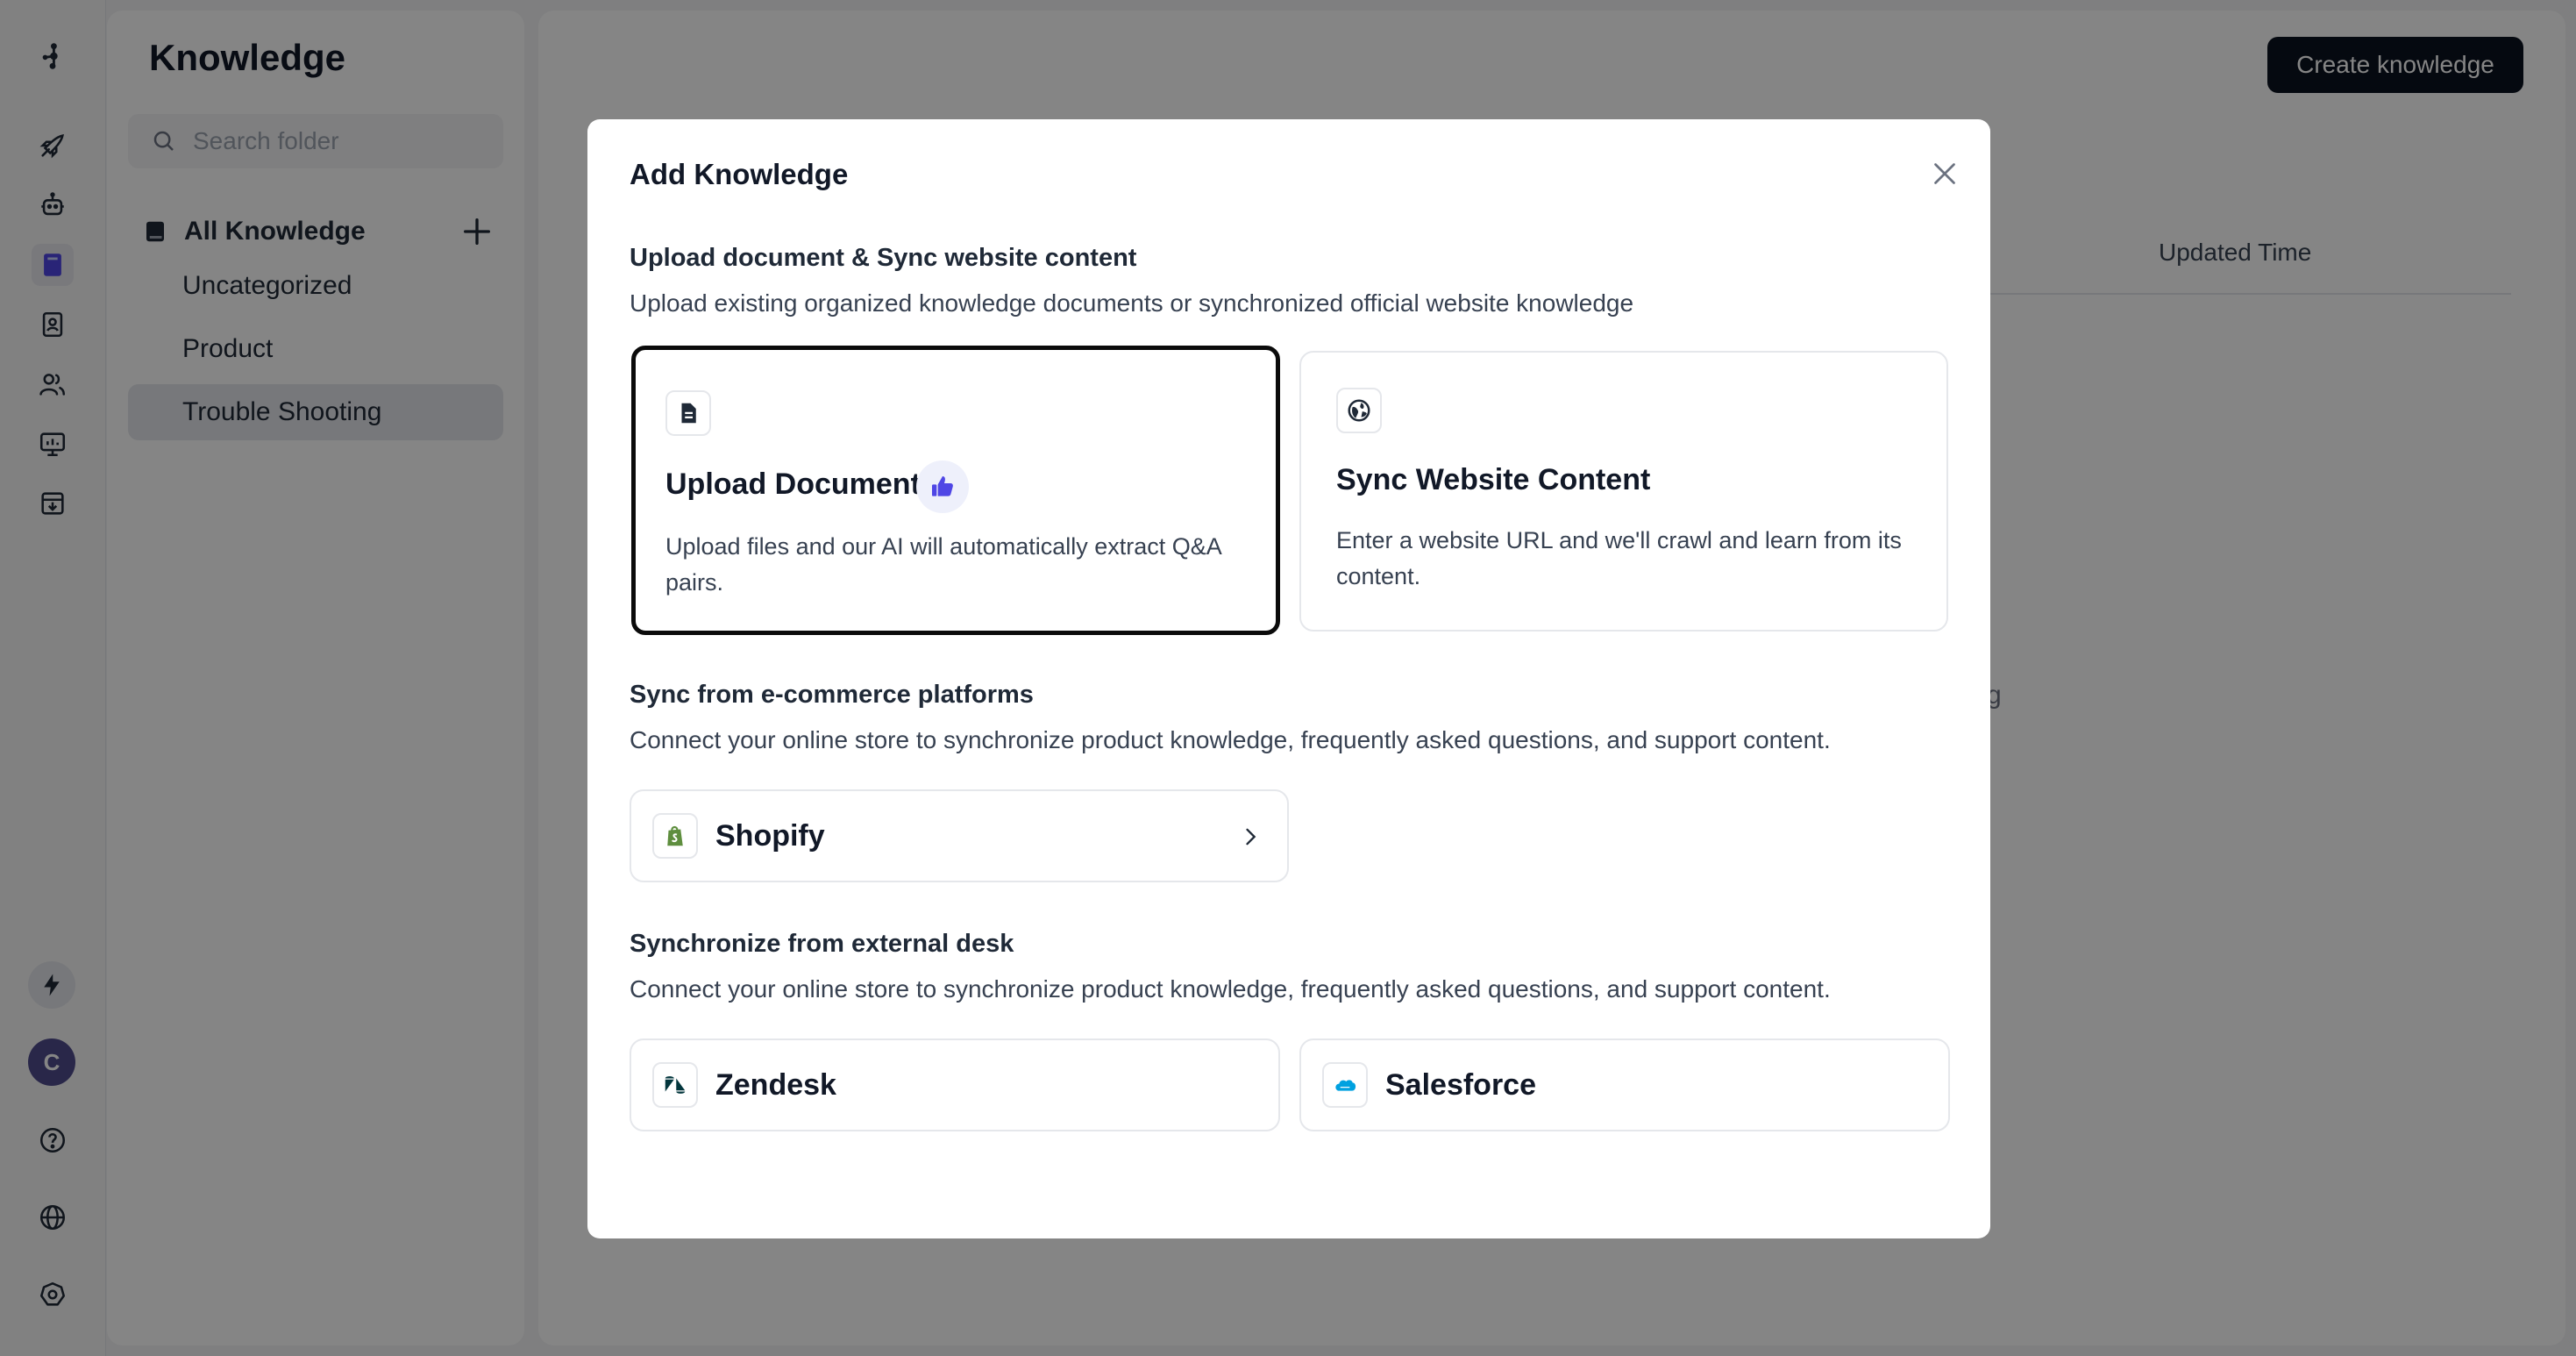 The width and height of the screenshot is (2576, 1356). I want to click on section-title-ecommerce: Sync from e-commerce platforms, so click(832, 695).